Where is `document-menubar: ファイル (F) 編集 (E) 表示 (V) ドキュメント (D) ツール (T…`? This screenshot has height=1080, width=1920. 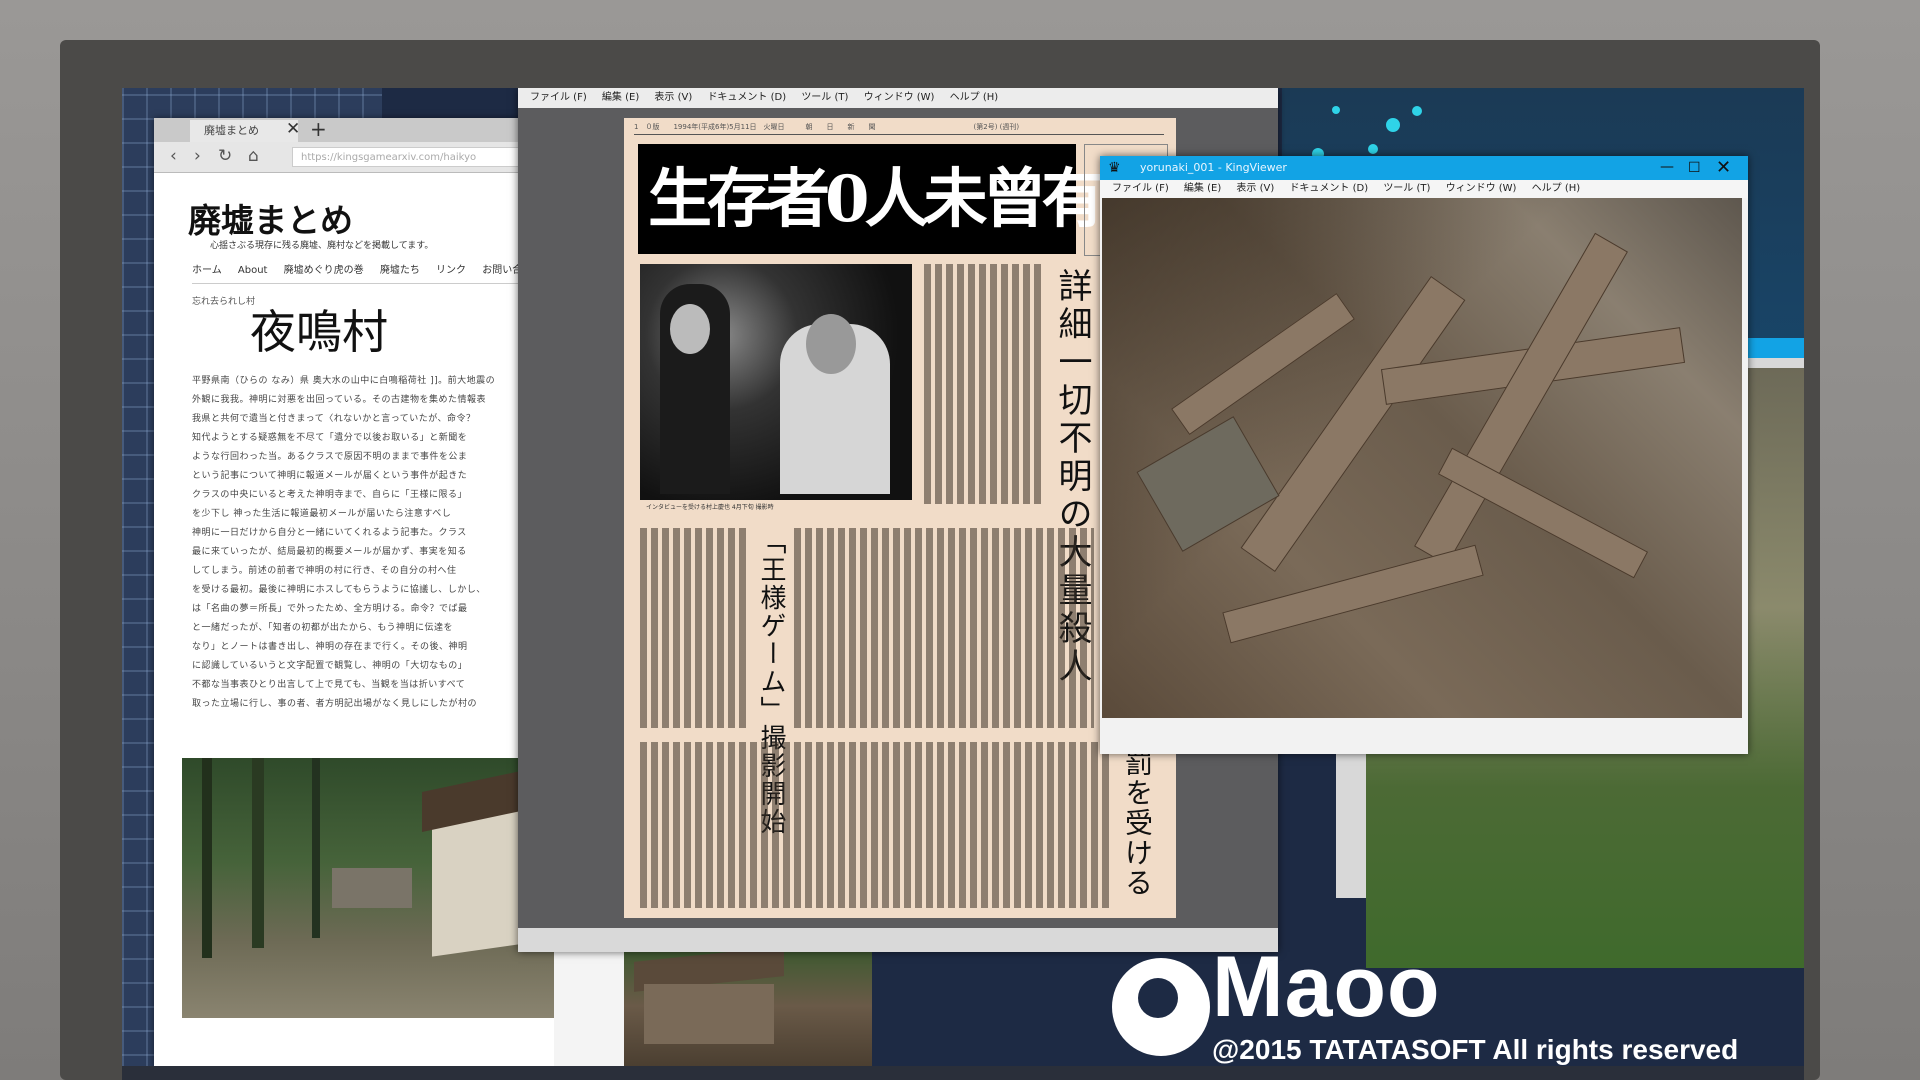 document-menubar: ファイル (F) 編集 (E) 表示 (V) ドキュメント (D) ツール (T… is located at coordinates (898, 98).